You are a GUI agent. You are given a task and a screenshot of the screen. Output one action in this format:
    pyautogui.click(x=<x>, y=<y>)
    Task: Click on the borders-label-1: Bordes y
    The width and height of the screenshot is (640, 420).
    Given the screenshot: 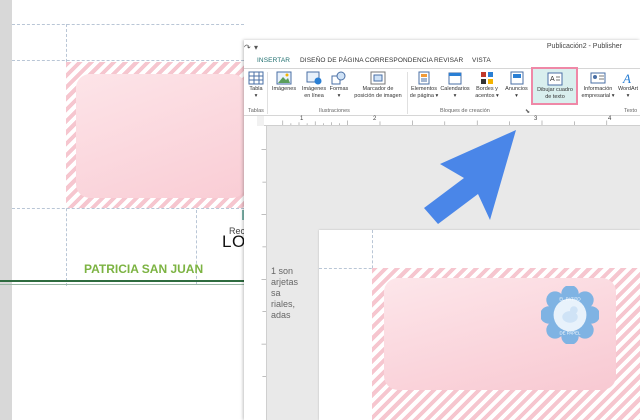 What is the action you would take?
    pyautogui.click(x=487, y=89)
    